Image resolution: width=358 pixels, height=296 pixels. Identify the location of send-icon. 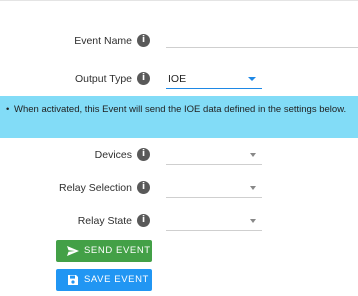
(73, 251).